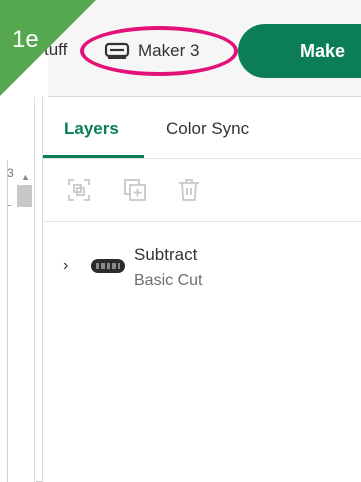  Describe the element at coordinates (48, 48) in the screenshot. I see `step-badge: 1e` at that location.